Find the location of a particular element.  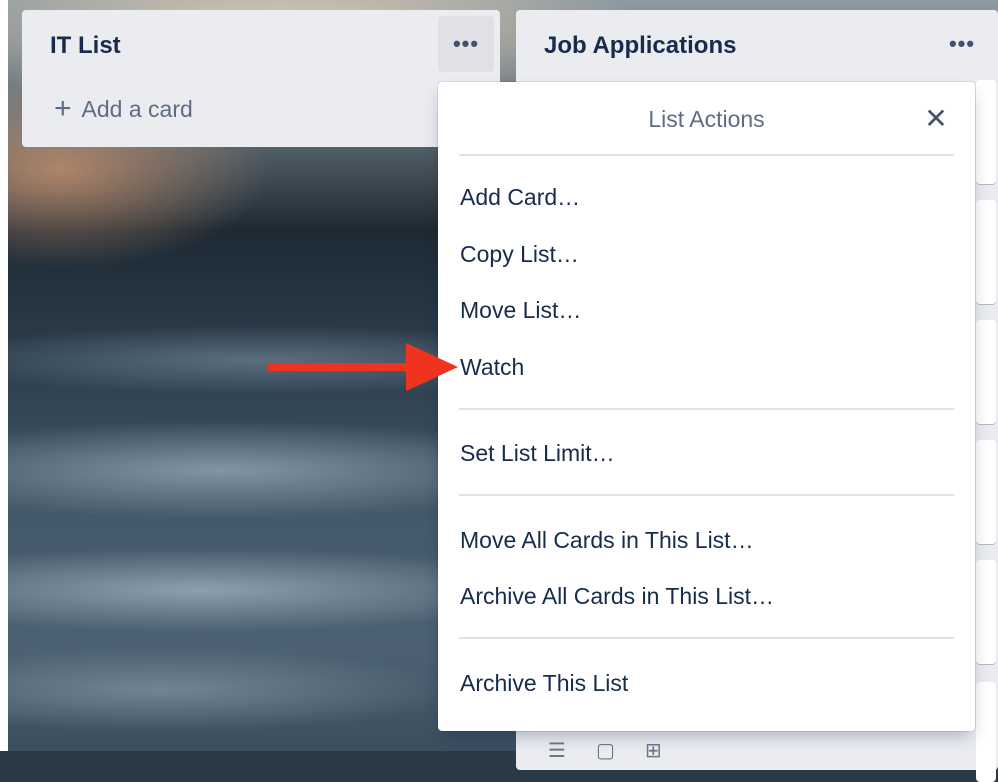

list-menu-button-job: ••• is located at coordinates (962, 44).